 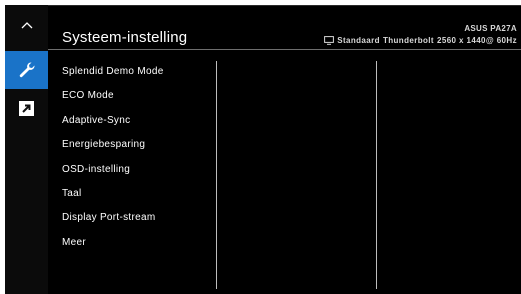 What do you see at coordinates (358, 40) in the screenshot?
I see `color-mode-label: Standaard` at bounding box center [358, 40].